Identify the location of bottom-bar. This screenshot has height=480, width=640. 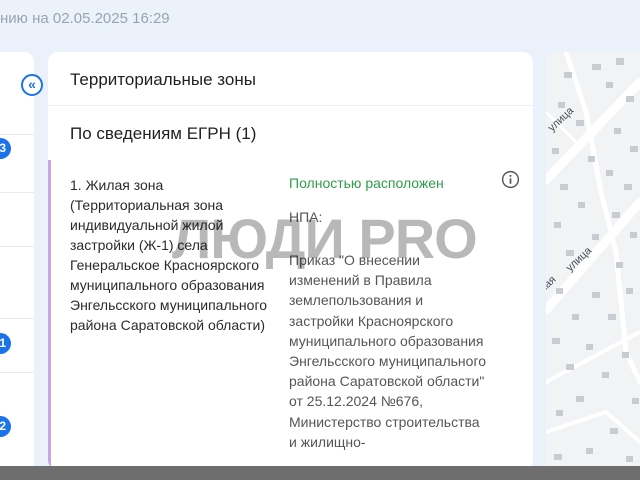
(320, 473).